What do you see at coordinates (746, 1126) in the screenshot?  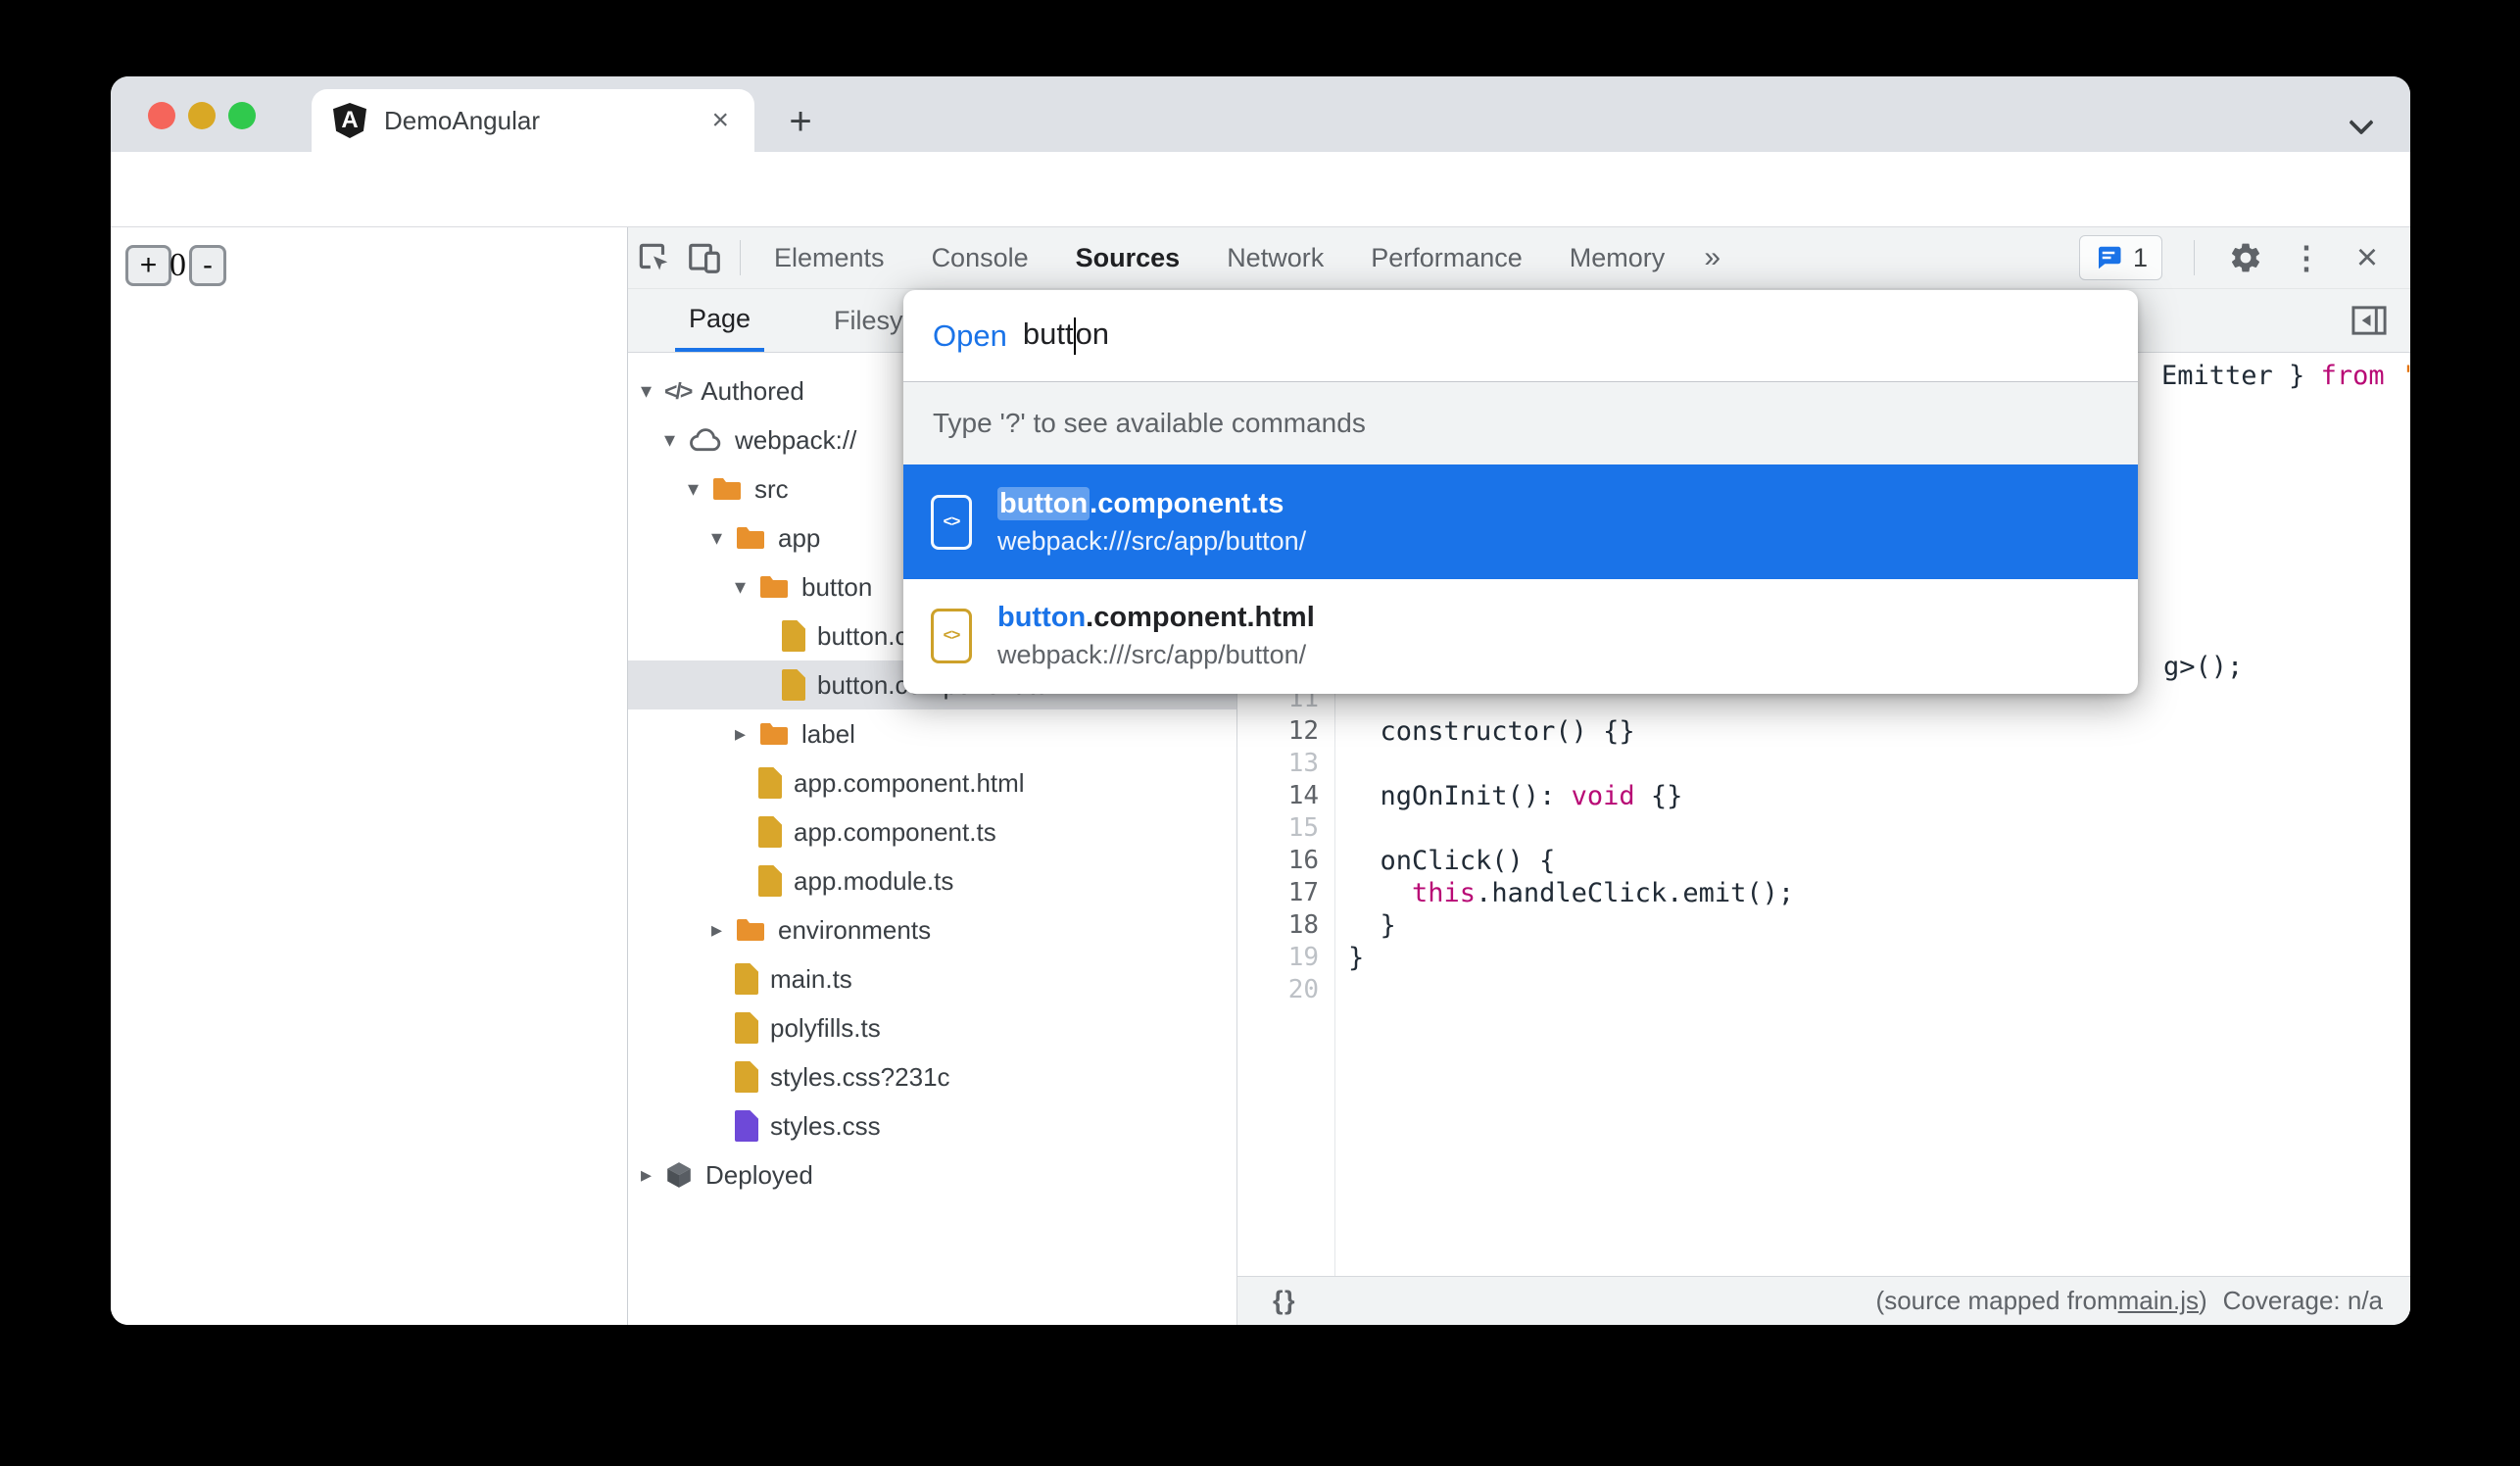 I see `stylesheet-file-icon` at bounding box center [746, 1126].